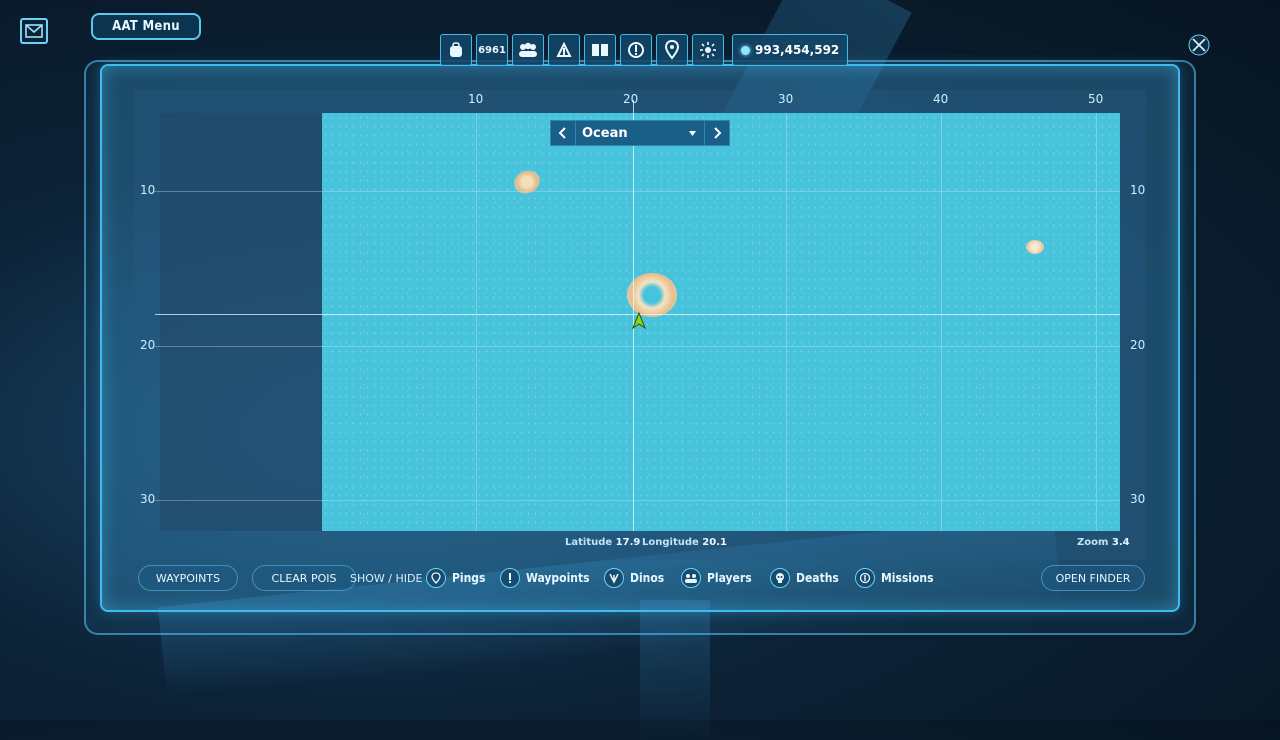  I want to click on dino-count: 6961, so click(492, 50).